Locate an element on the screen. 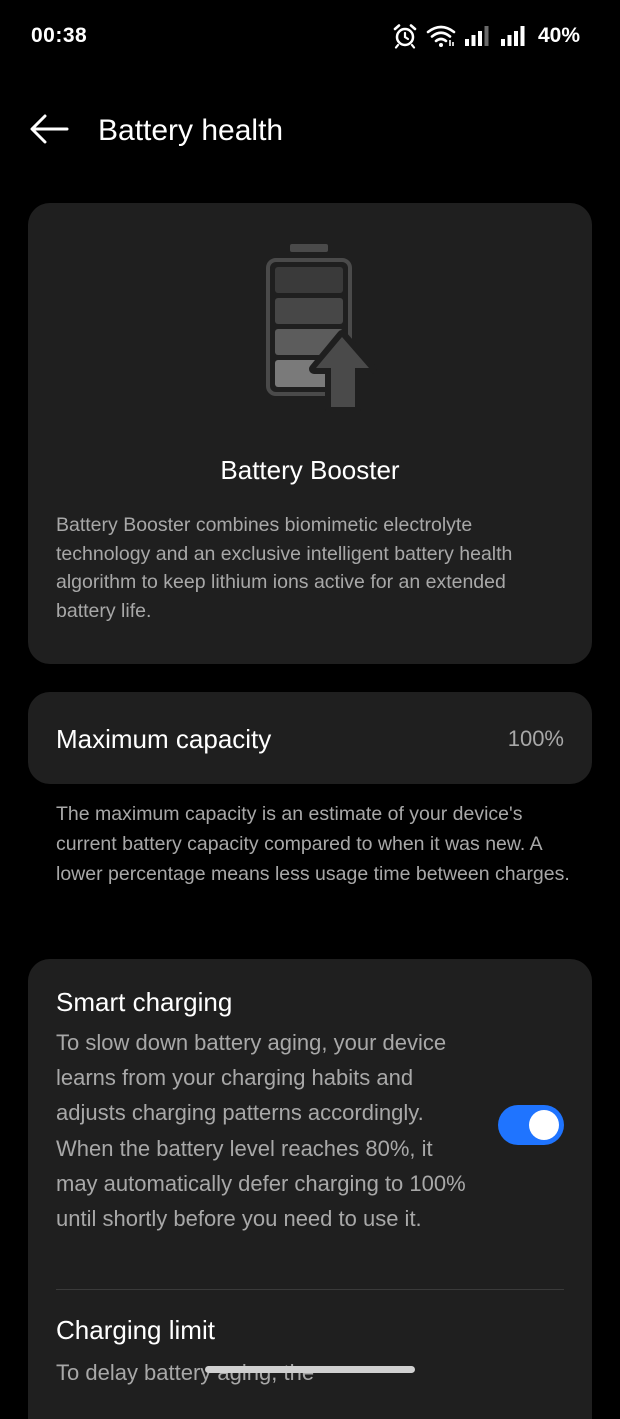 The height and width of the screenshot is (1419, 620). wifi-icon is located at coordinates (441, 36).